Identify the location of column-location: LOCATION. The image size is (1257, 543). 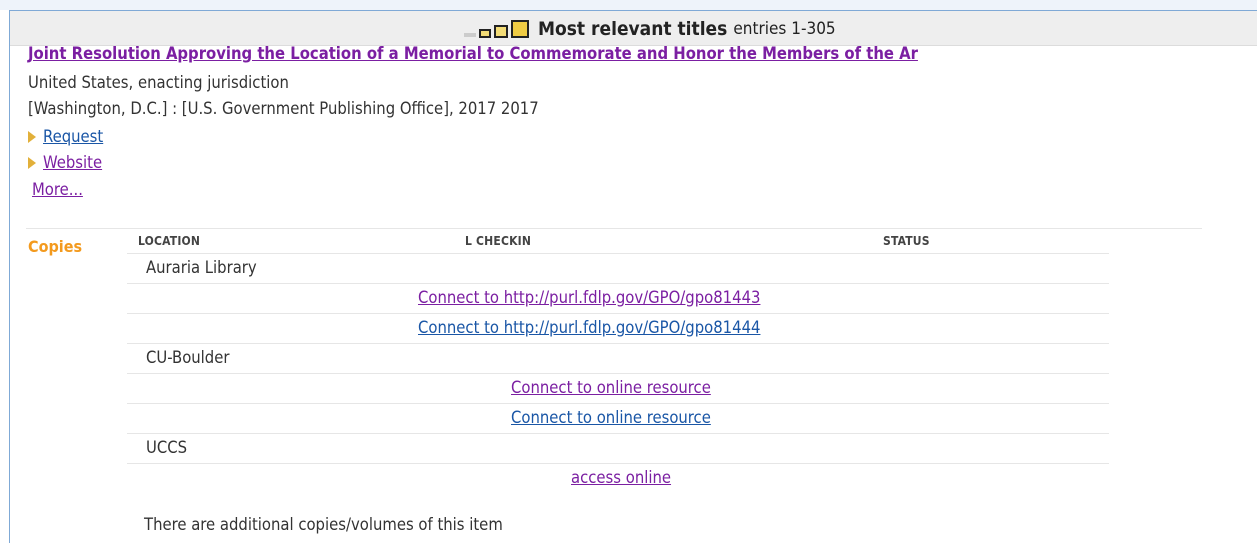
(169, 241).